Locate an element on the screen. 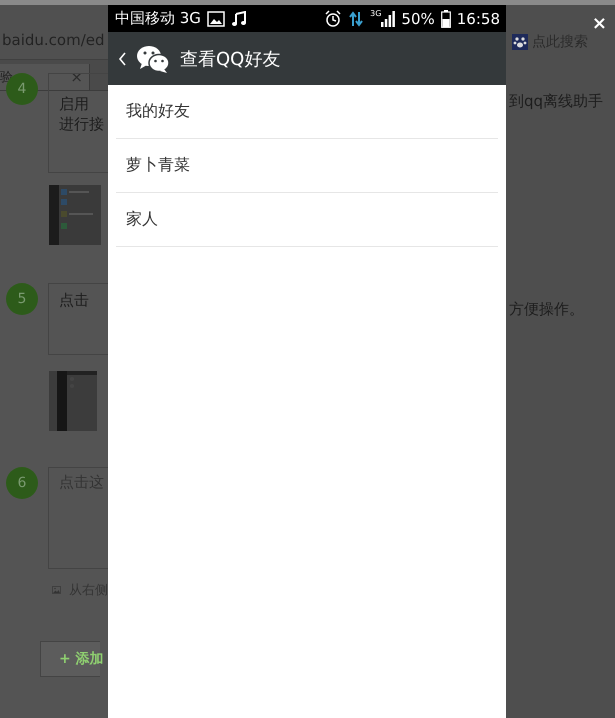 This screenshot has height=718, width=615. step-number: 5 is located at coordinates (22, 299).